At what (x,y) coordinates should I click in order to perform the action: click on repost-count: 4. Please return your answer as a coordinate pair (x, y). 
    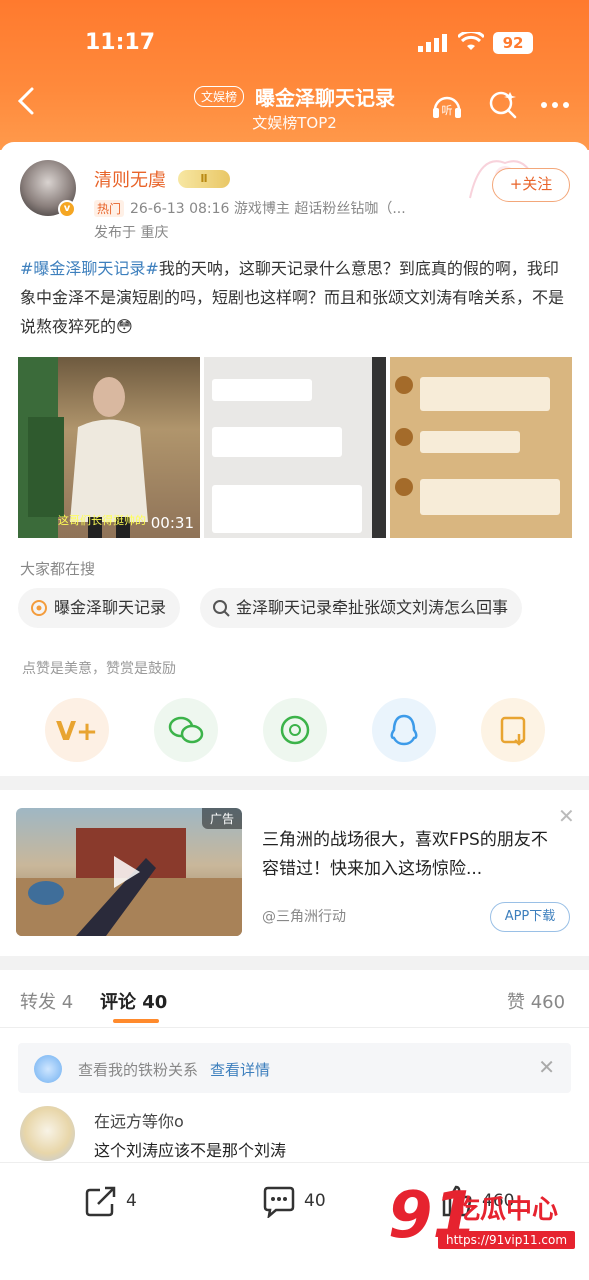
    Looking at the image, I should click on (131, 1201).